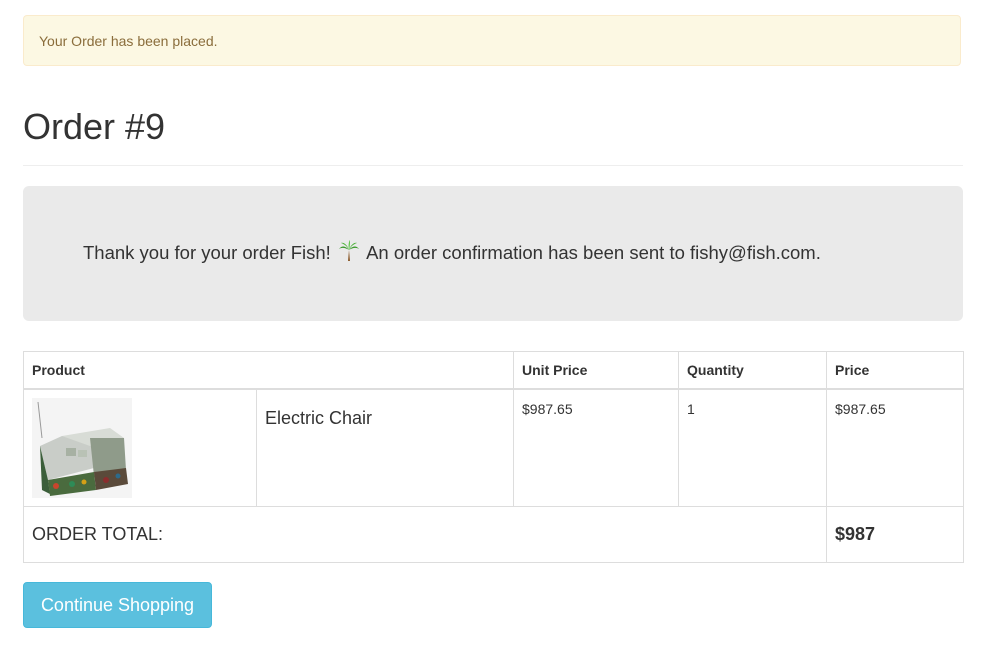  What do you see at coordinates (349, 253) in the screenshot?
I see `palm-tree-icon` at bounding box center [349, 253].